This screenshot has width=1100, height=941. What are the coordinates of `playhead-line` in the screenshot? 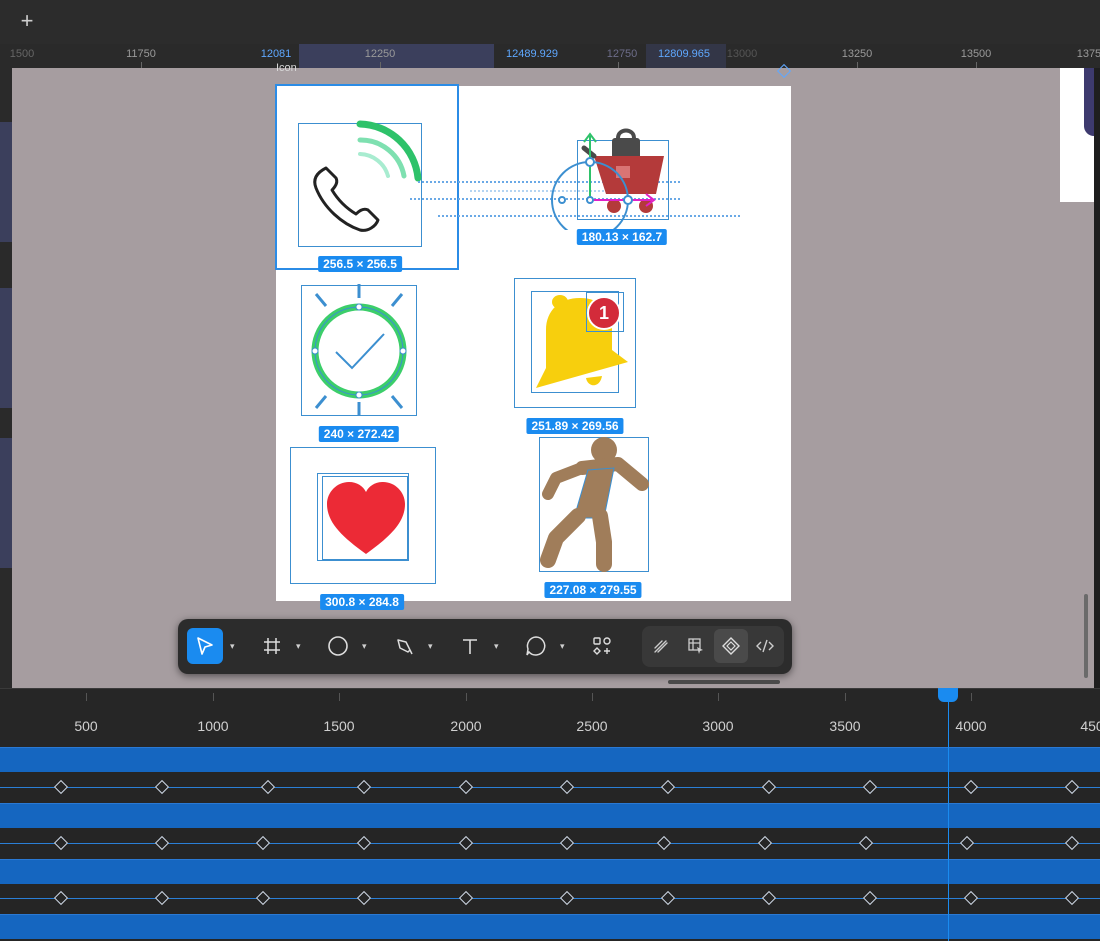 It's located at (948, 814).